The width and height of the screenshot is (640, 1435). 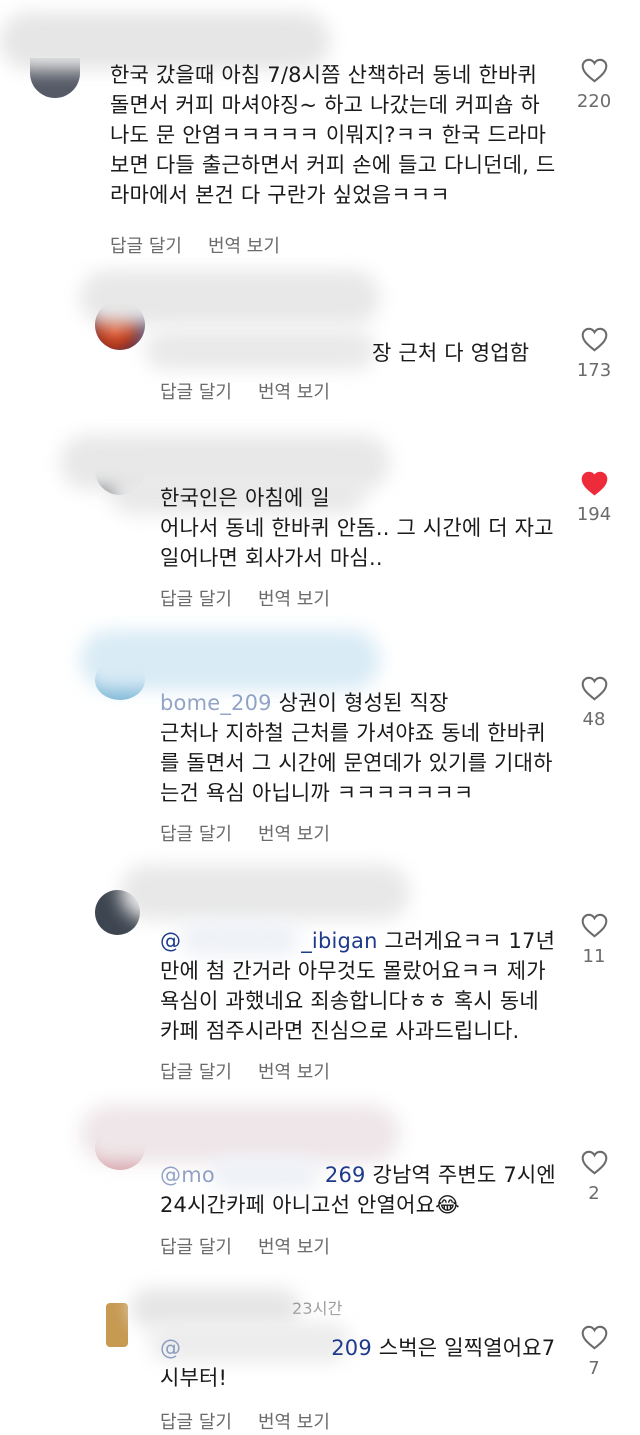 I want to click on like-button: 11, so click(x=594, y=940).